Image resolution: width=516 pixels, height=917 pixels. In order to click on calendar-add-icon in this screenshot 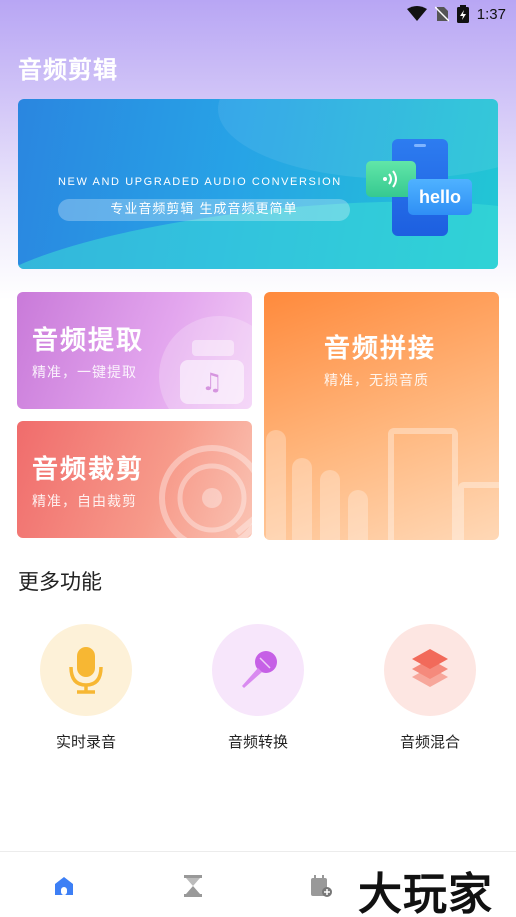, I will do `click(321, 886)`.